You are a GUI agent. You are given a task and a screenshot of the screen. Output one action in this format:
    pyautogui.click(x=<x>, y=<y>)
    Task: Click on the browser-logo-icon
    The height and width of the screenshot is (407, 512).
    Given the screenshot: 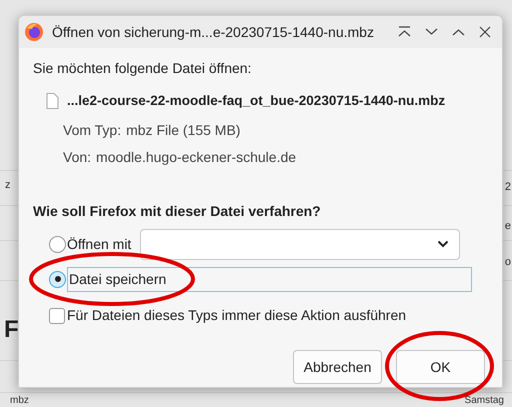 What is the action you would take?
    pyautogui.click(x=34, y=32)
    